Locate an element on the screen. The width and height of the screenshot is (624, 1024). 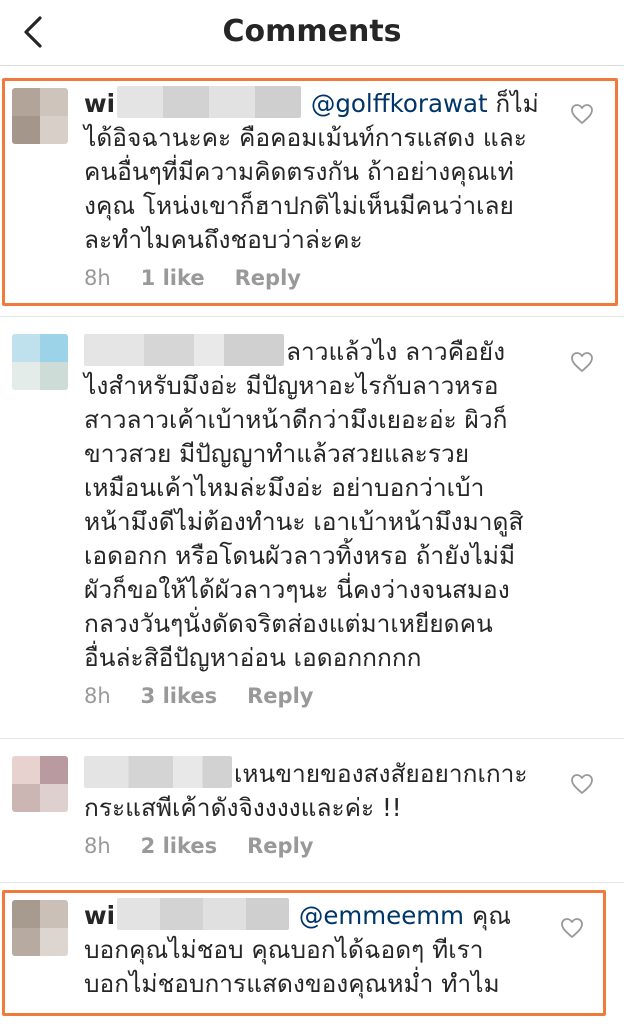
comment-meta: 8h 1 like Reply is located at coordinates (323, 278).